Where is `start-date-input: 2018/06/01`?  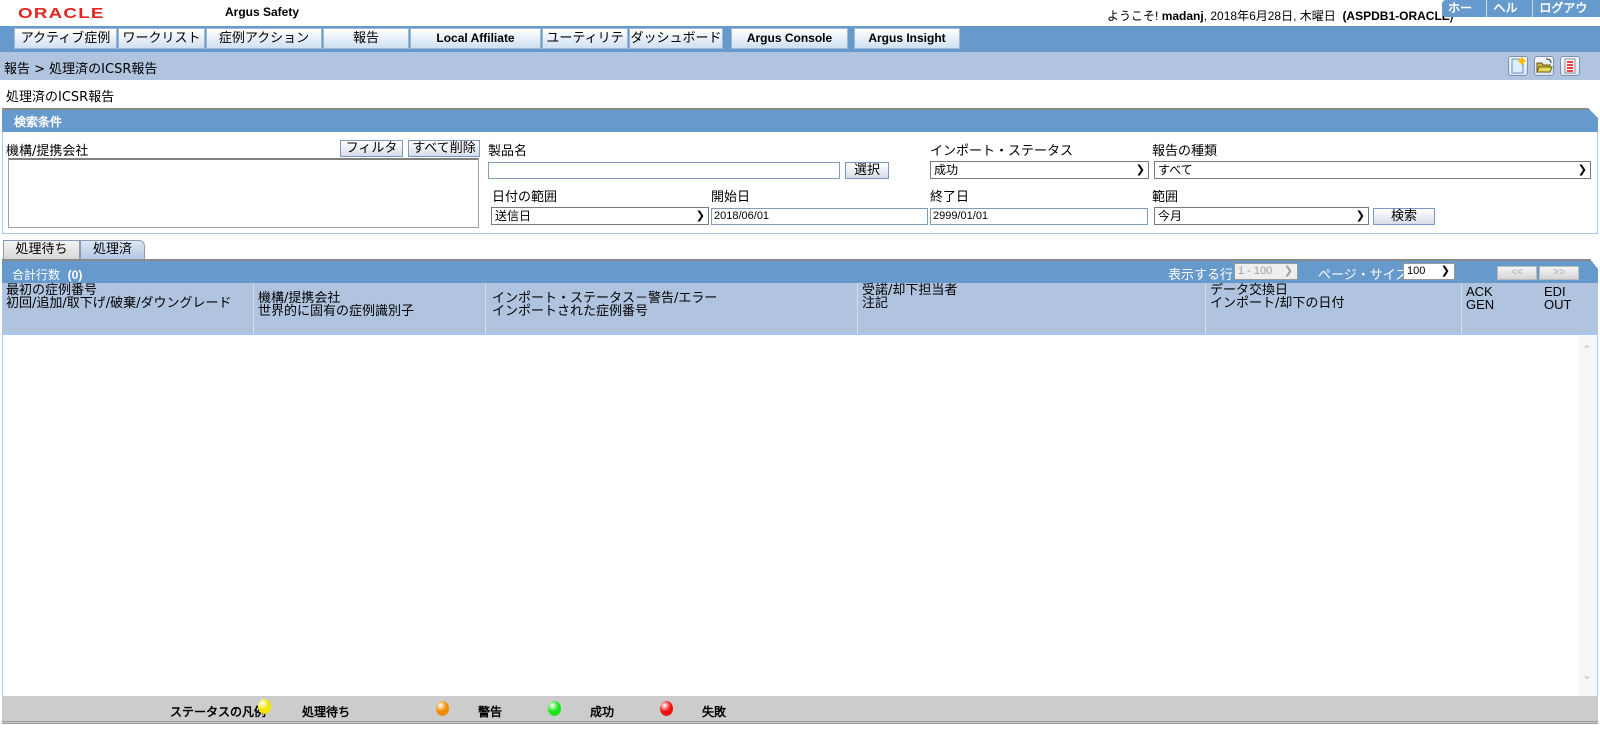
start-date-input: 2018/06/01 is located at coordinates (819, 216).